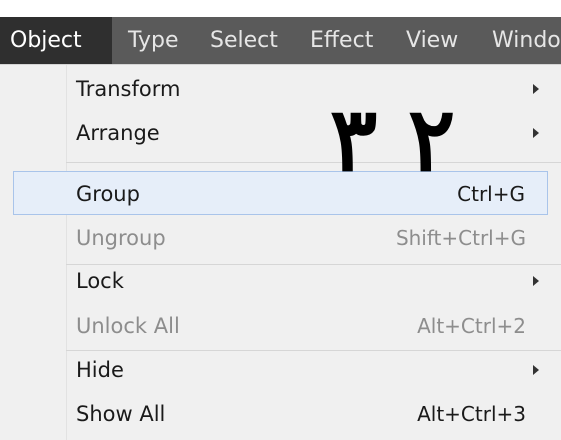  What do you see at coordinates (121, 414) in the screenshot?
I see `menu-item-label: Show All` at bounding box center [121, 414].